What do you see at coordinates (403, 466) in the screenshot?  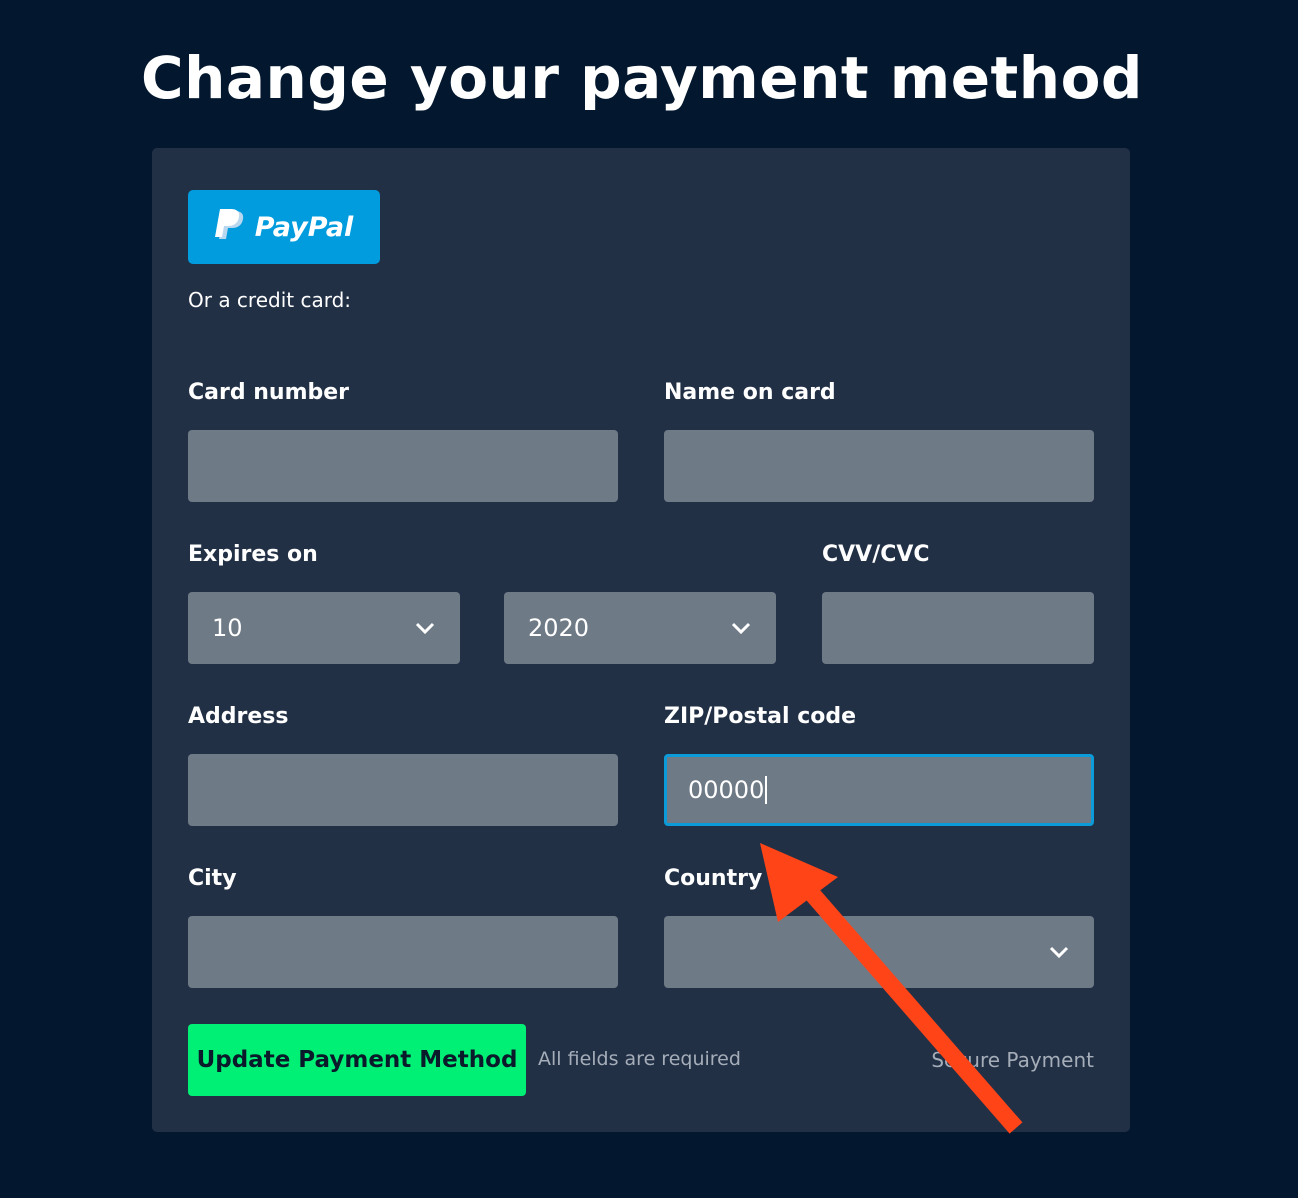 I see `card-number-input` at bounding box center [403, 466].